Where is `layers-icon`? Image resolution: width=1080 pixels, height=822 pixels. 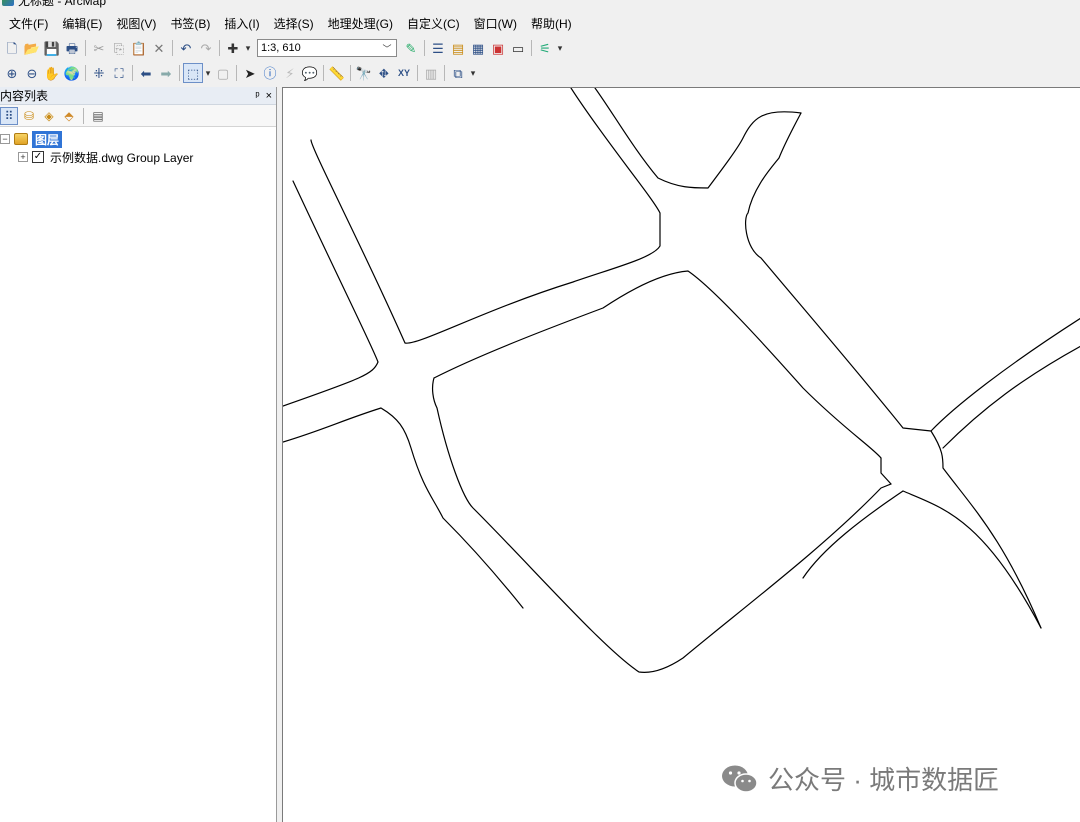
layers-icon is located at coordinates (21, 139).